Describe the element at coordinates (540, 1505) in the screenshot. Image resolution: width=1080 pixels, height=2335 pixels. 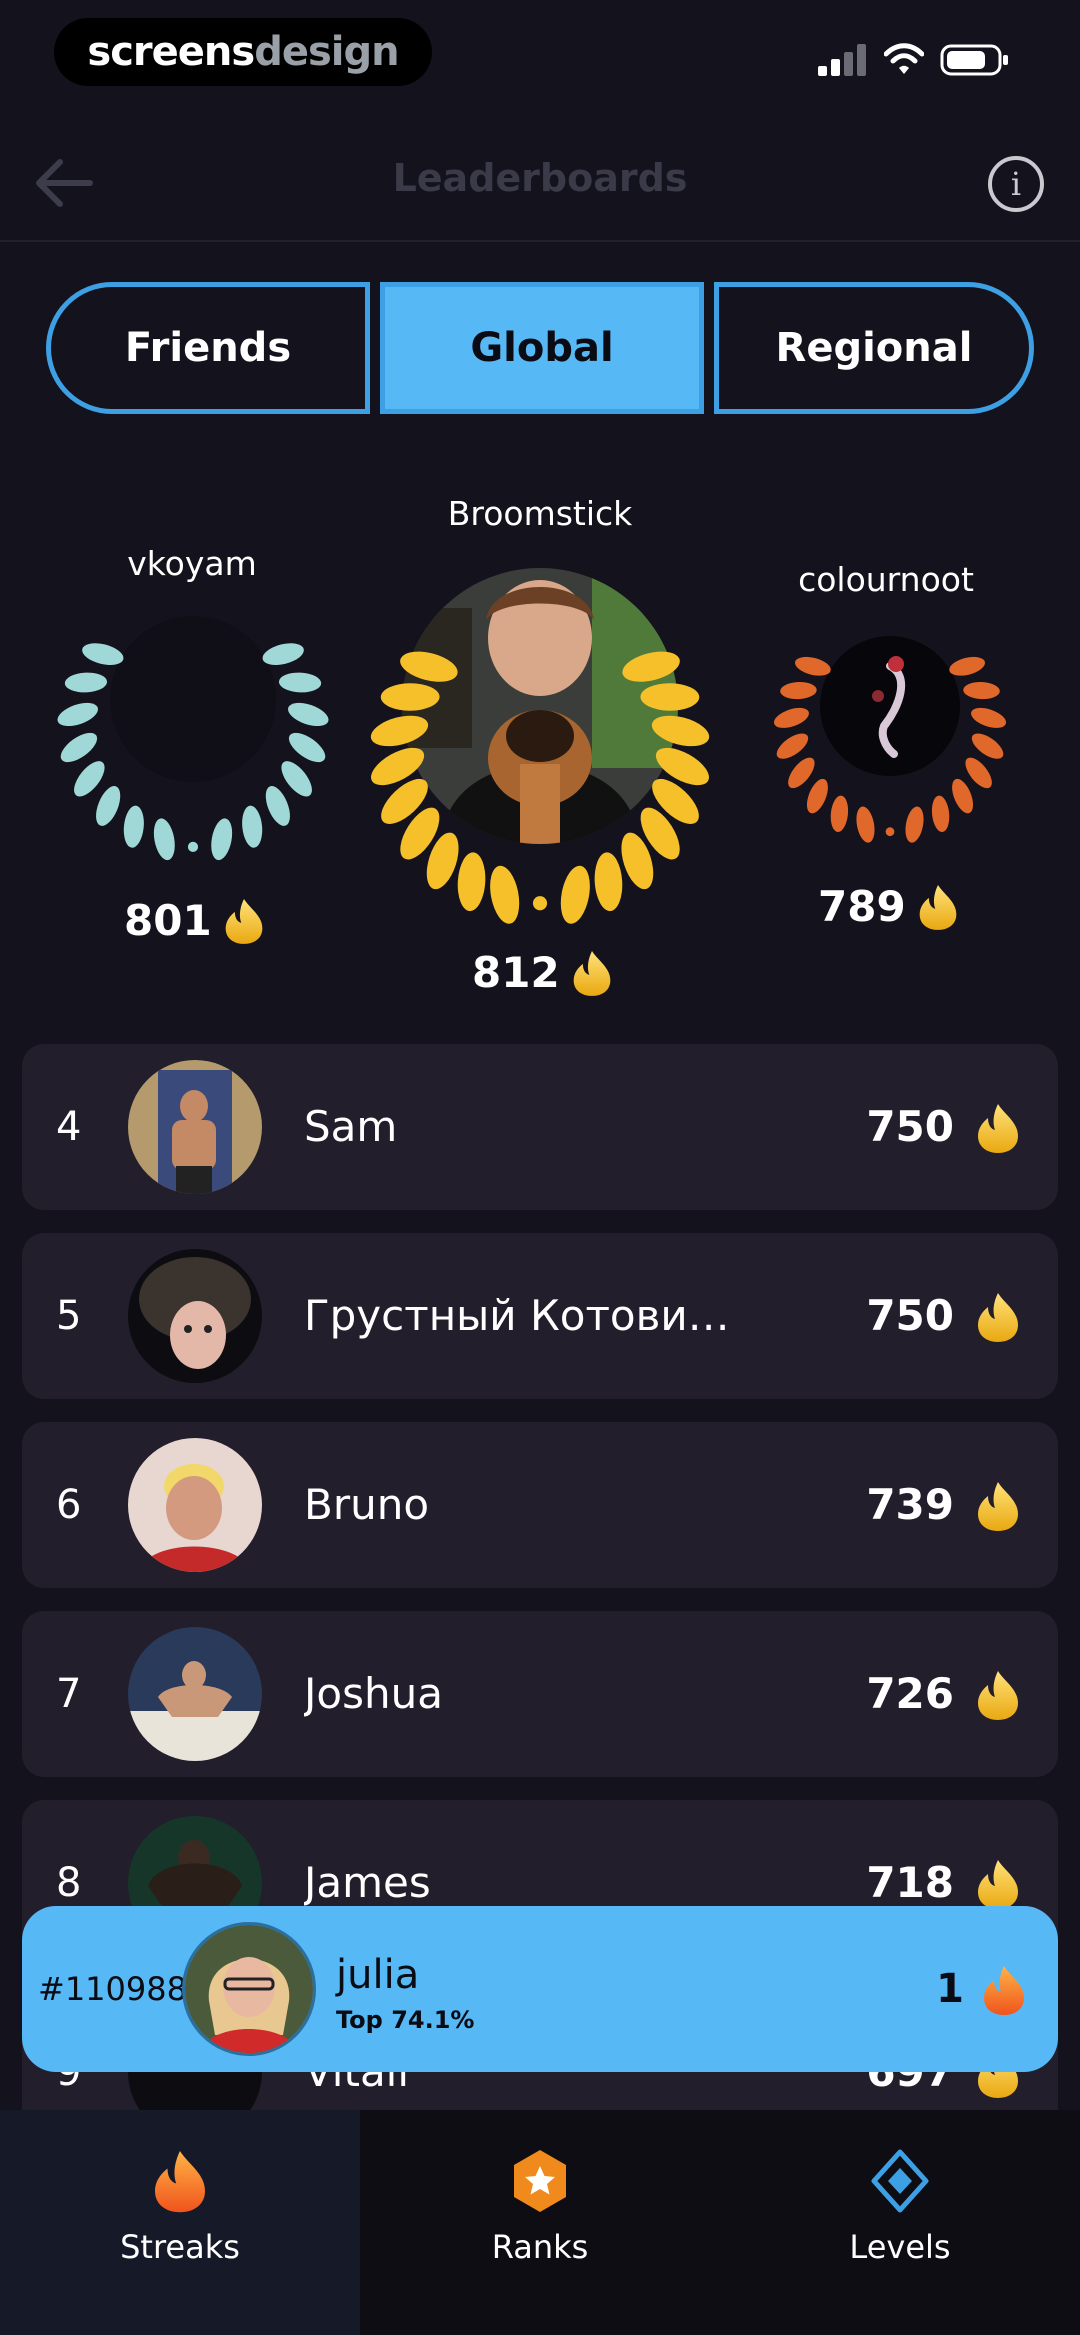
I see `leaderboard-row: 6 Bruno 739` at that location.